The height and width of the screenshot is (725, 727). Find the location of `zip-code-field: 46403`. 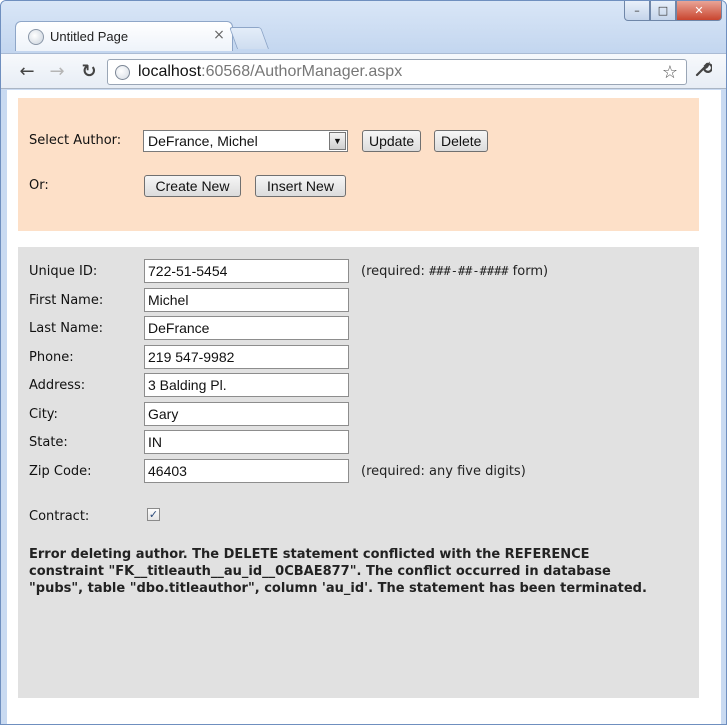

zip-code-field: 46403 is located at coordinates (246, 471).